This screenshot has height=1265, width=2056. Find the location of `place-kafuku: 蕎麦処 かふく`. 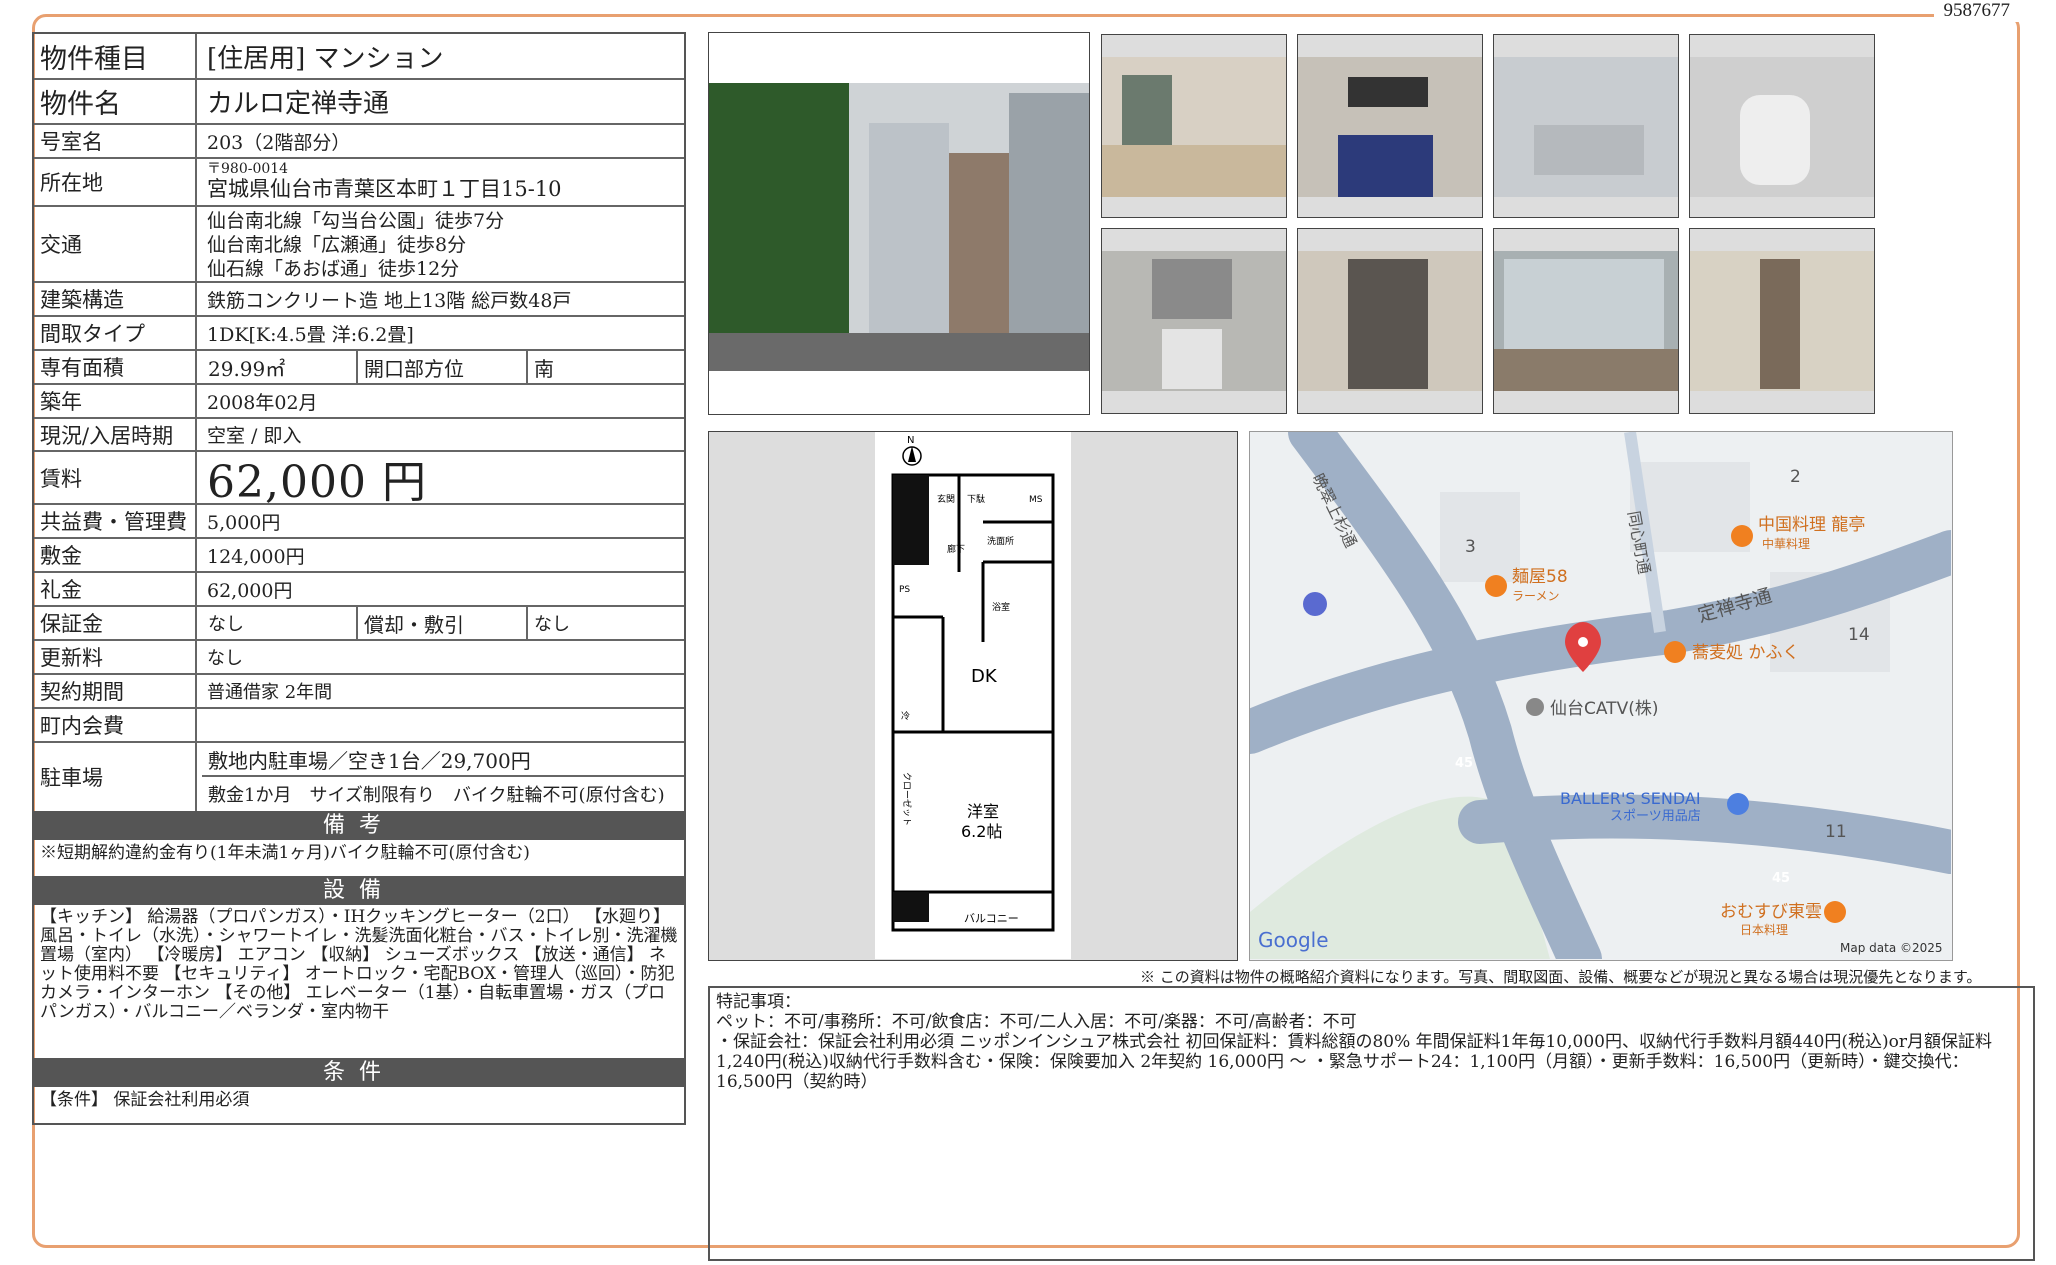

place-kafuku: 蕎麦処 かふく is located at coordinates (1745, 653).